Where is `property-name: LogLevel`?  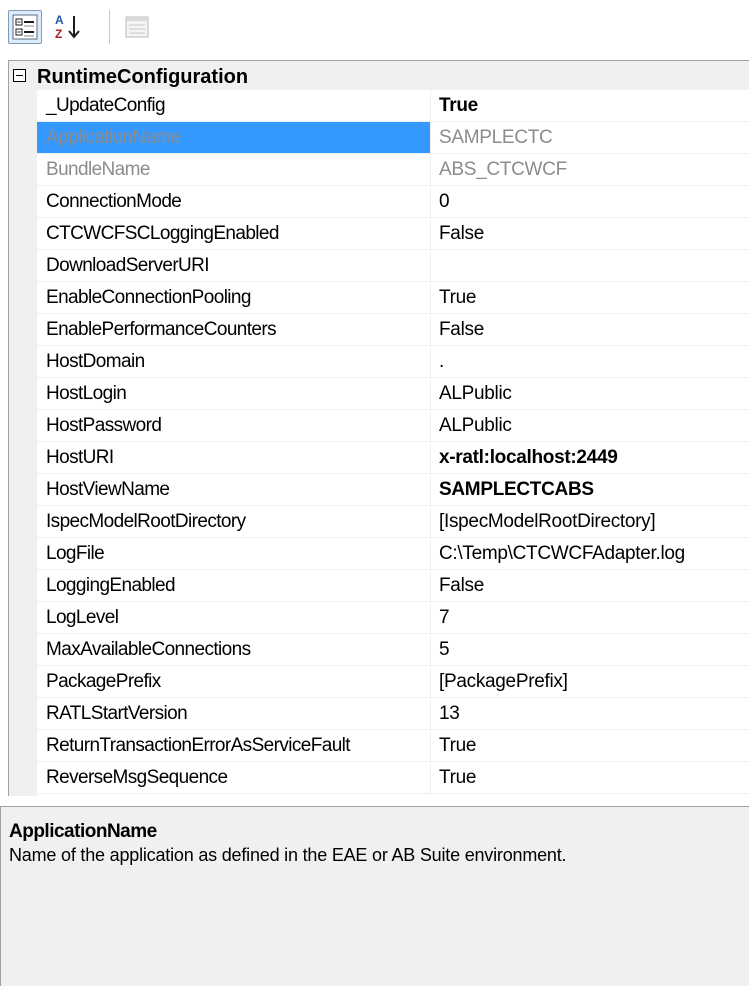 property-name: LogLevel is located at coordinates (234, 617).